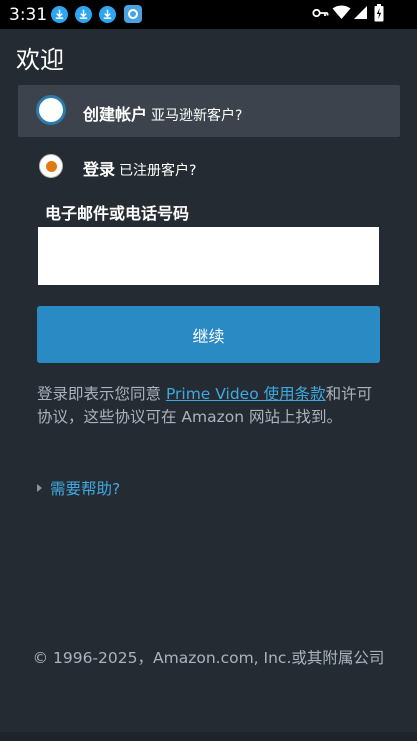 This screenshot has width=417, height=741. I want to click on create-account-title: 创建帐户, so click(115, 114).